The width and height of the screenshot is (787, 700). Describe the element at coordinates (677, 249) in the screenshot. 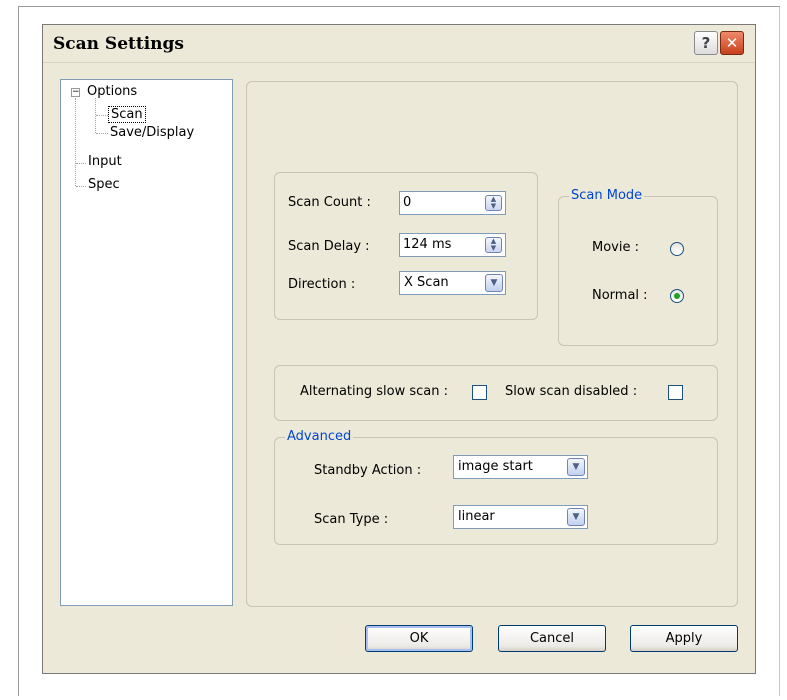

I see `movie-radio` at that location.